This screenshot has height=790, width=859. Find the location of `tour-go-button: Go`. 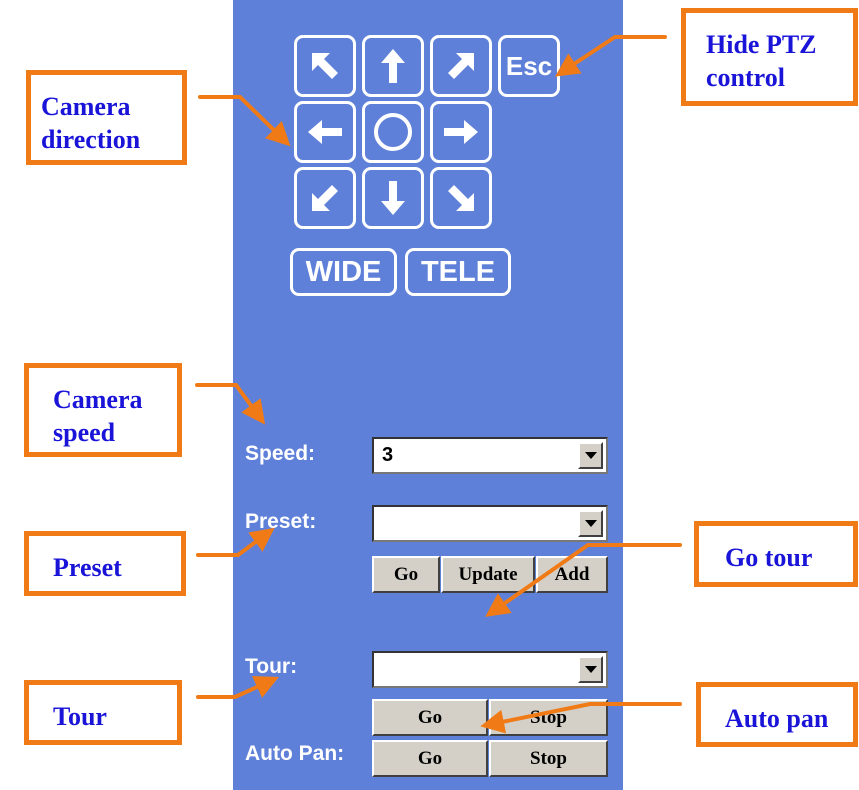

tour-go-button: Go is located at coordinates (430, 717).